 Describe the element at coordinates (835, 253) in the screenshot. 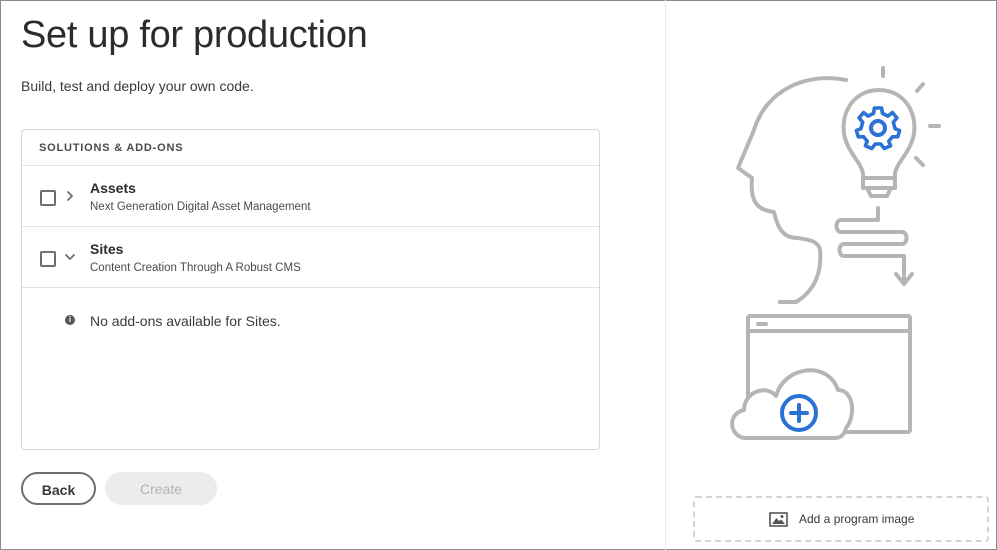

I see `head-lightbulb-illustration` at that location.